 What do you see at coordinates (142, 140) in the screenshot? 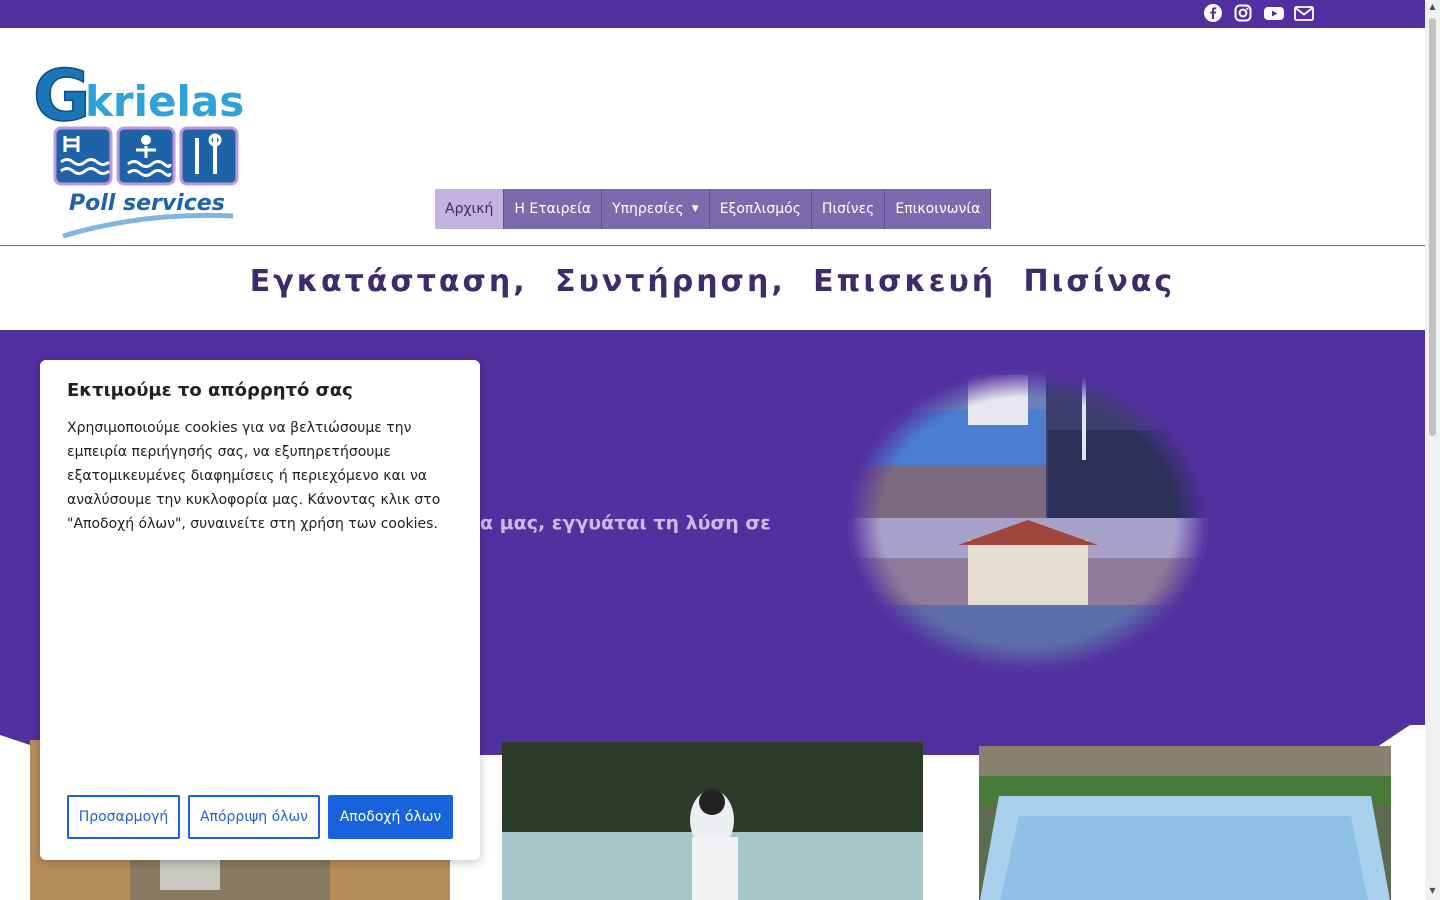
I see `site-logo: G krielas Poll services` at bounding box center [142, 140].